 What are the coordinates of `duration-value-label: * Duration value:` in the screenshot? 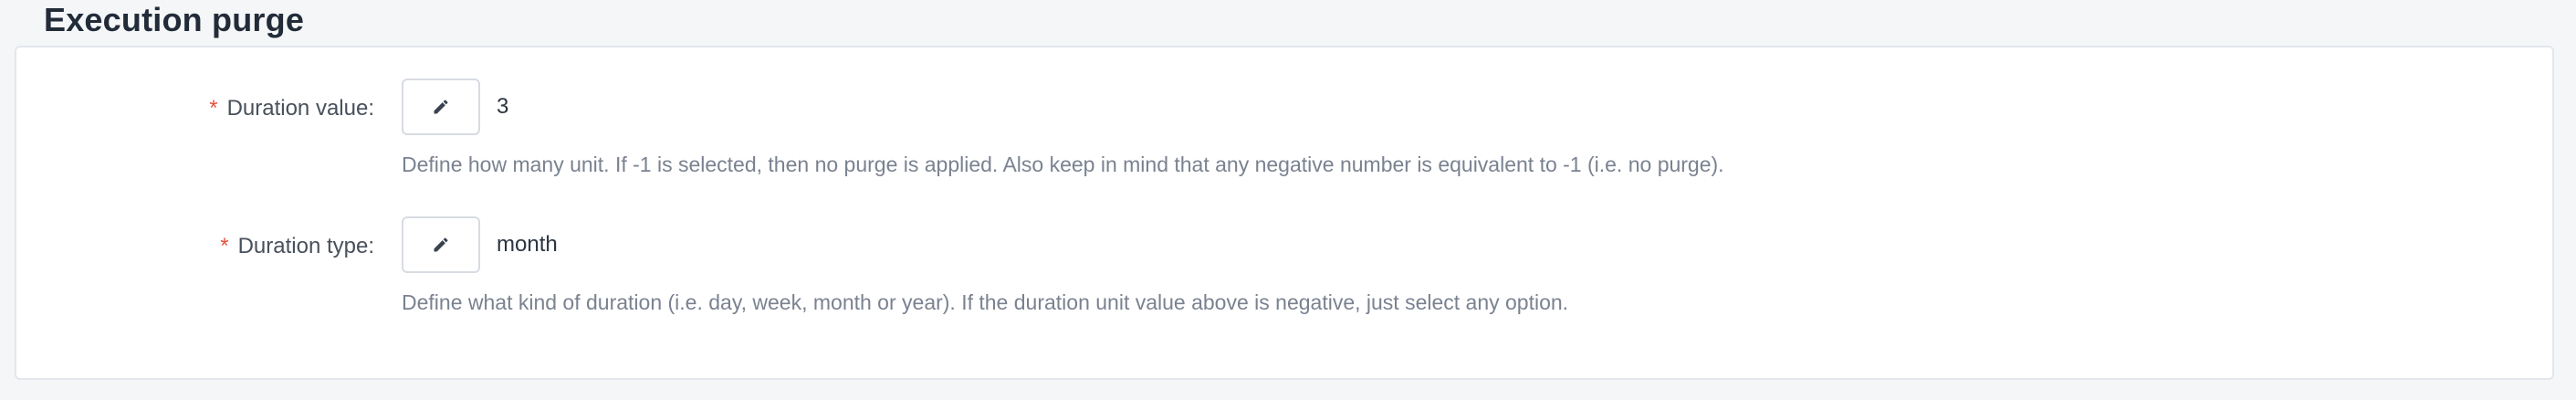 It's located at (291, 109).